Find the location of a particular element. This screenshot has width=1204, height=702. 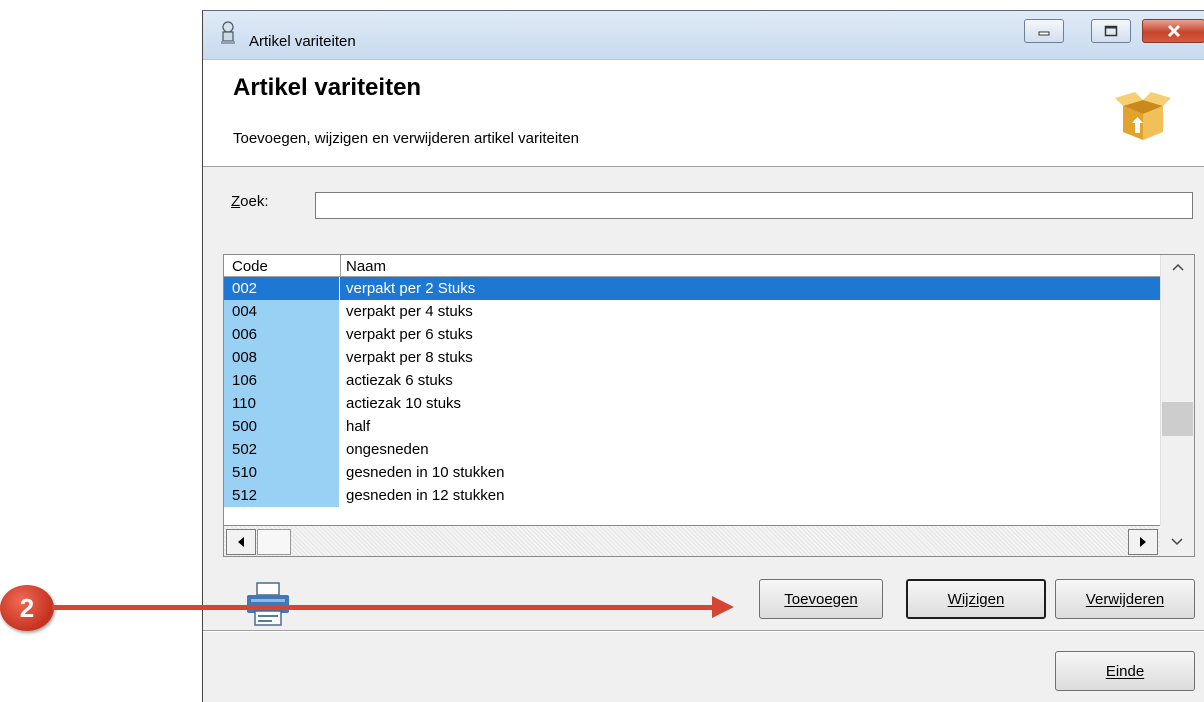

maximize-icon is located at coordinates (1111, 31).